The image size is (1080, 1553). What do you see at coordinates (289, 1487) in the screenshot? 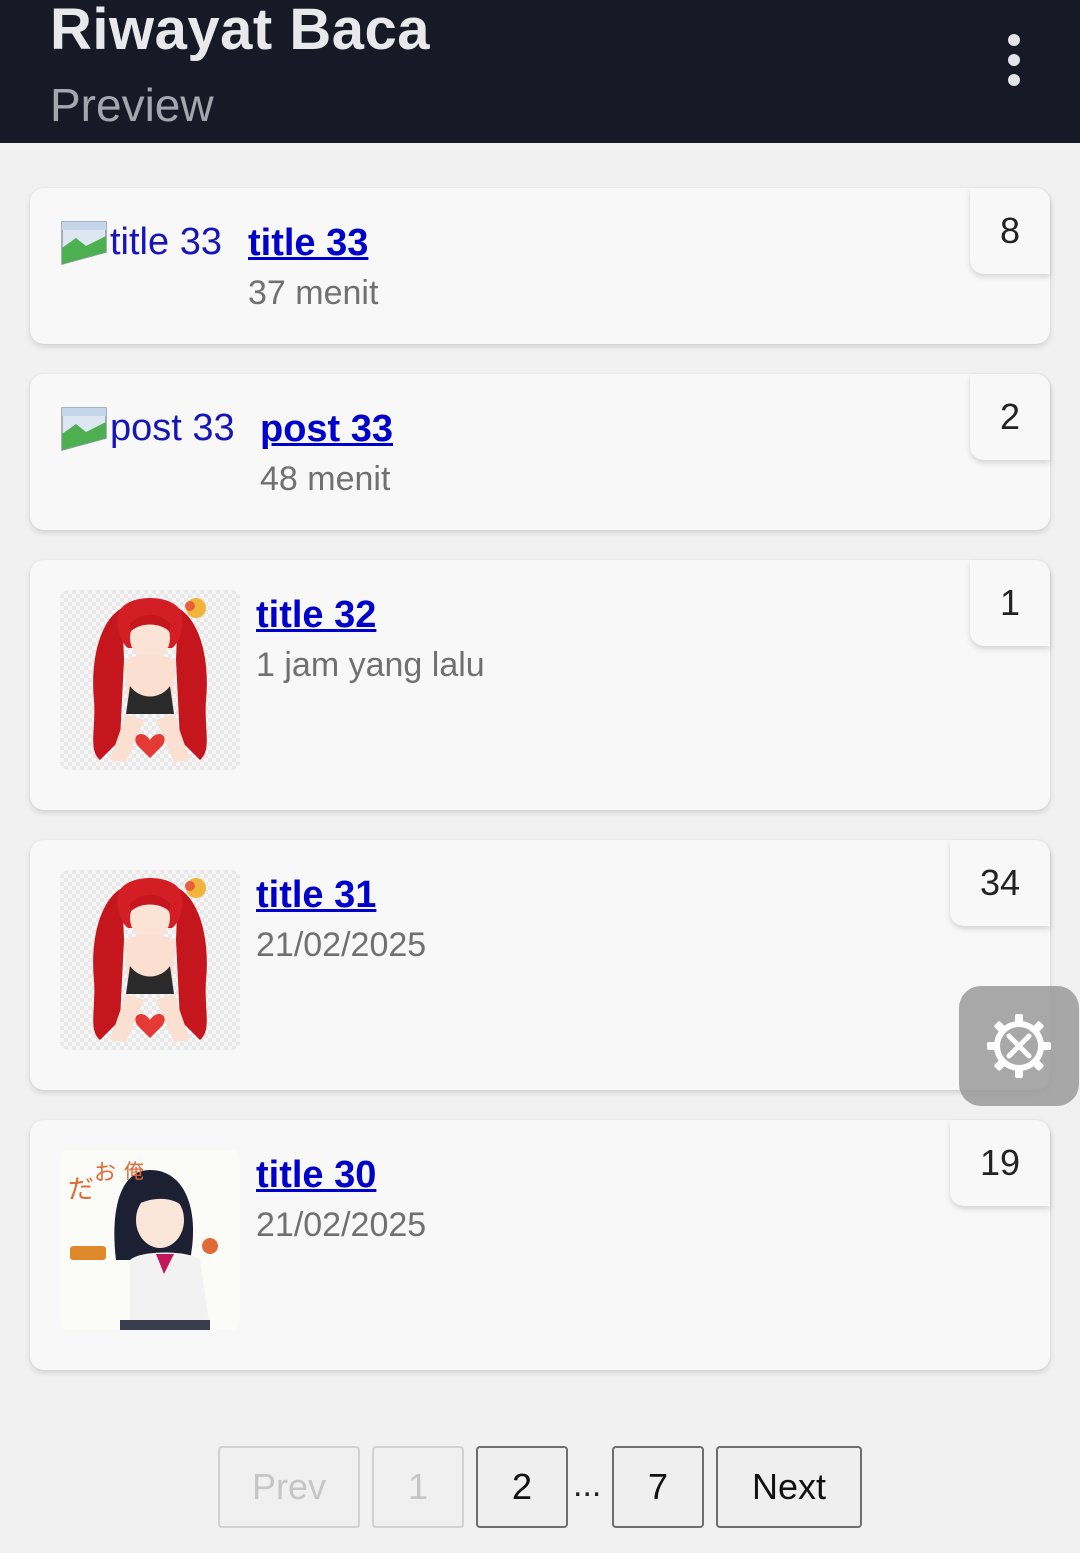
I see `prev-page-button: Prev` at bounding box center [289, 1487].